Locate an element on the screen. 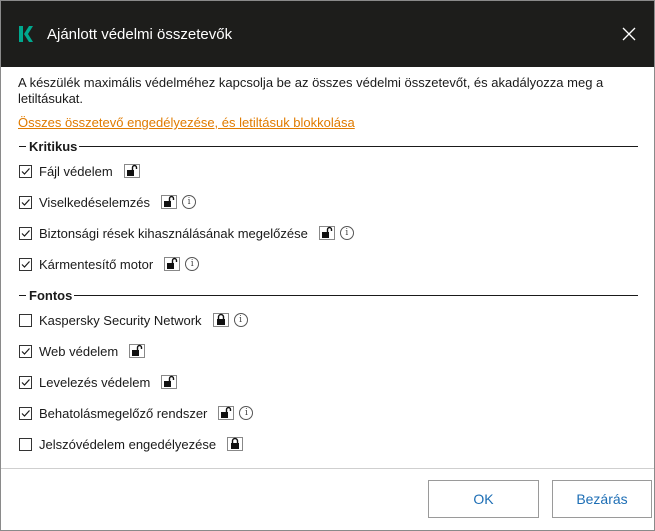 Image resolution: width=655 pixels, height=531 pixels. component-label: Kármentesítő motor is located at coordinates (96, 264).